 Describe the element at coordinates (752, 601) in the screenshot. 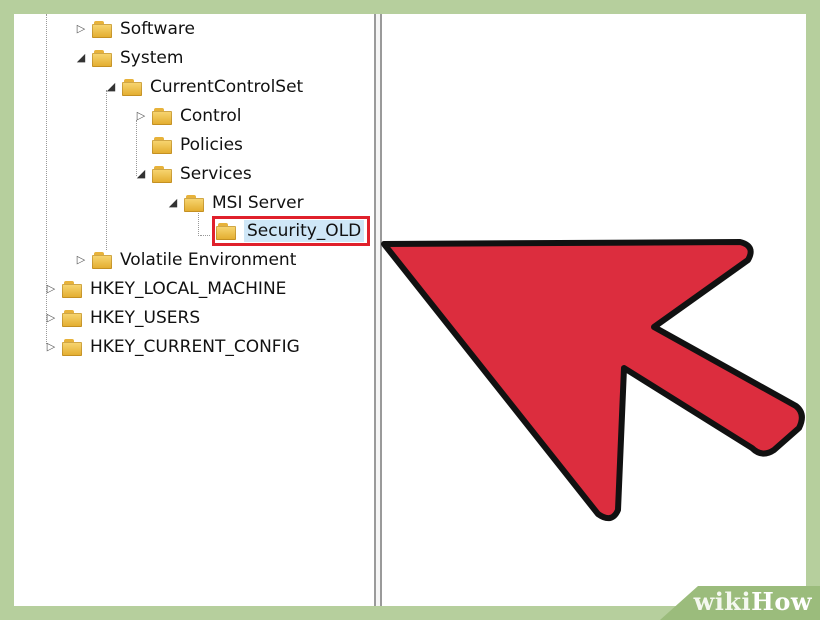

I see `watermark-text: wikiHow` at that location.